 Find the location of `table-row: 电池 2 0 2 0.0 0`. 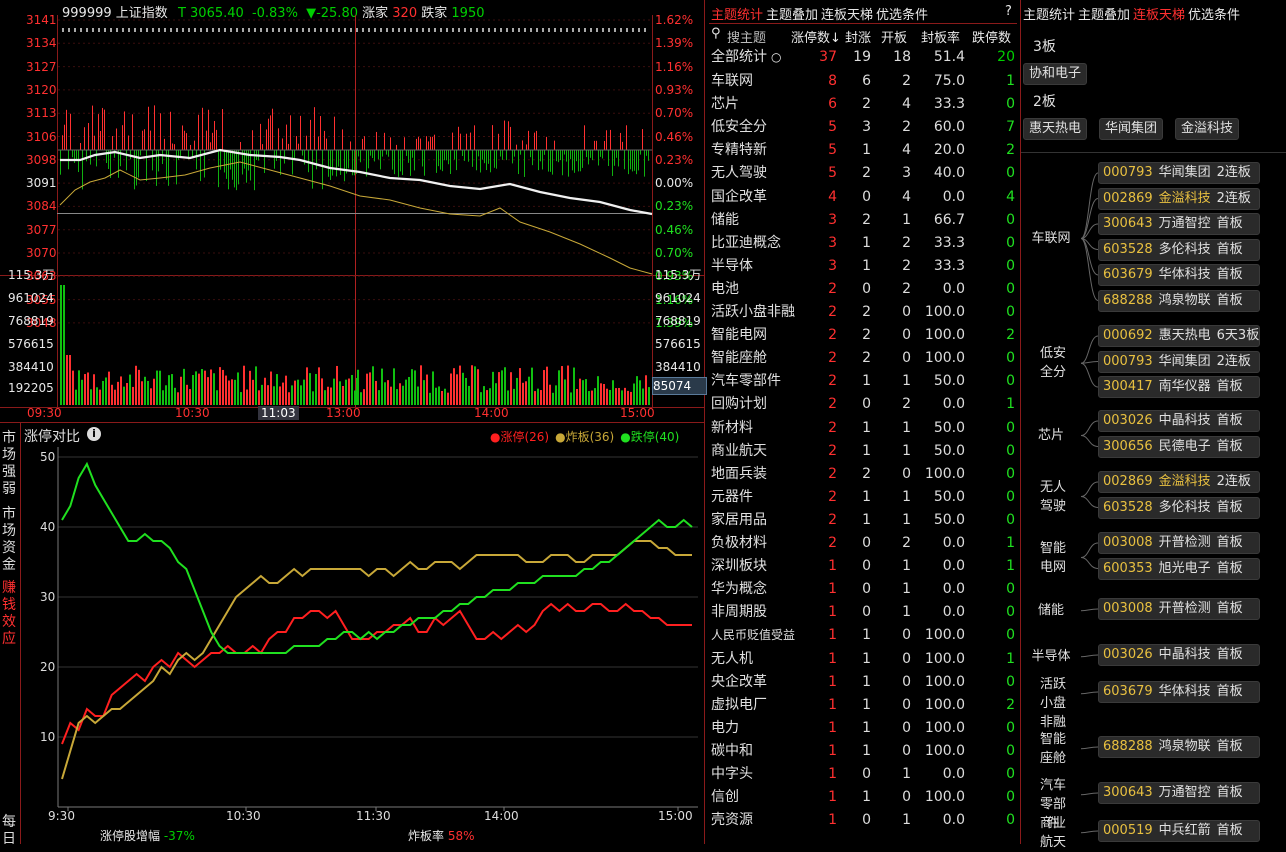

table-row: 电池 2 0 2 0.0 0 is located at coordinates (863, 289).